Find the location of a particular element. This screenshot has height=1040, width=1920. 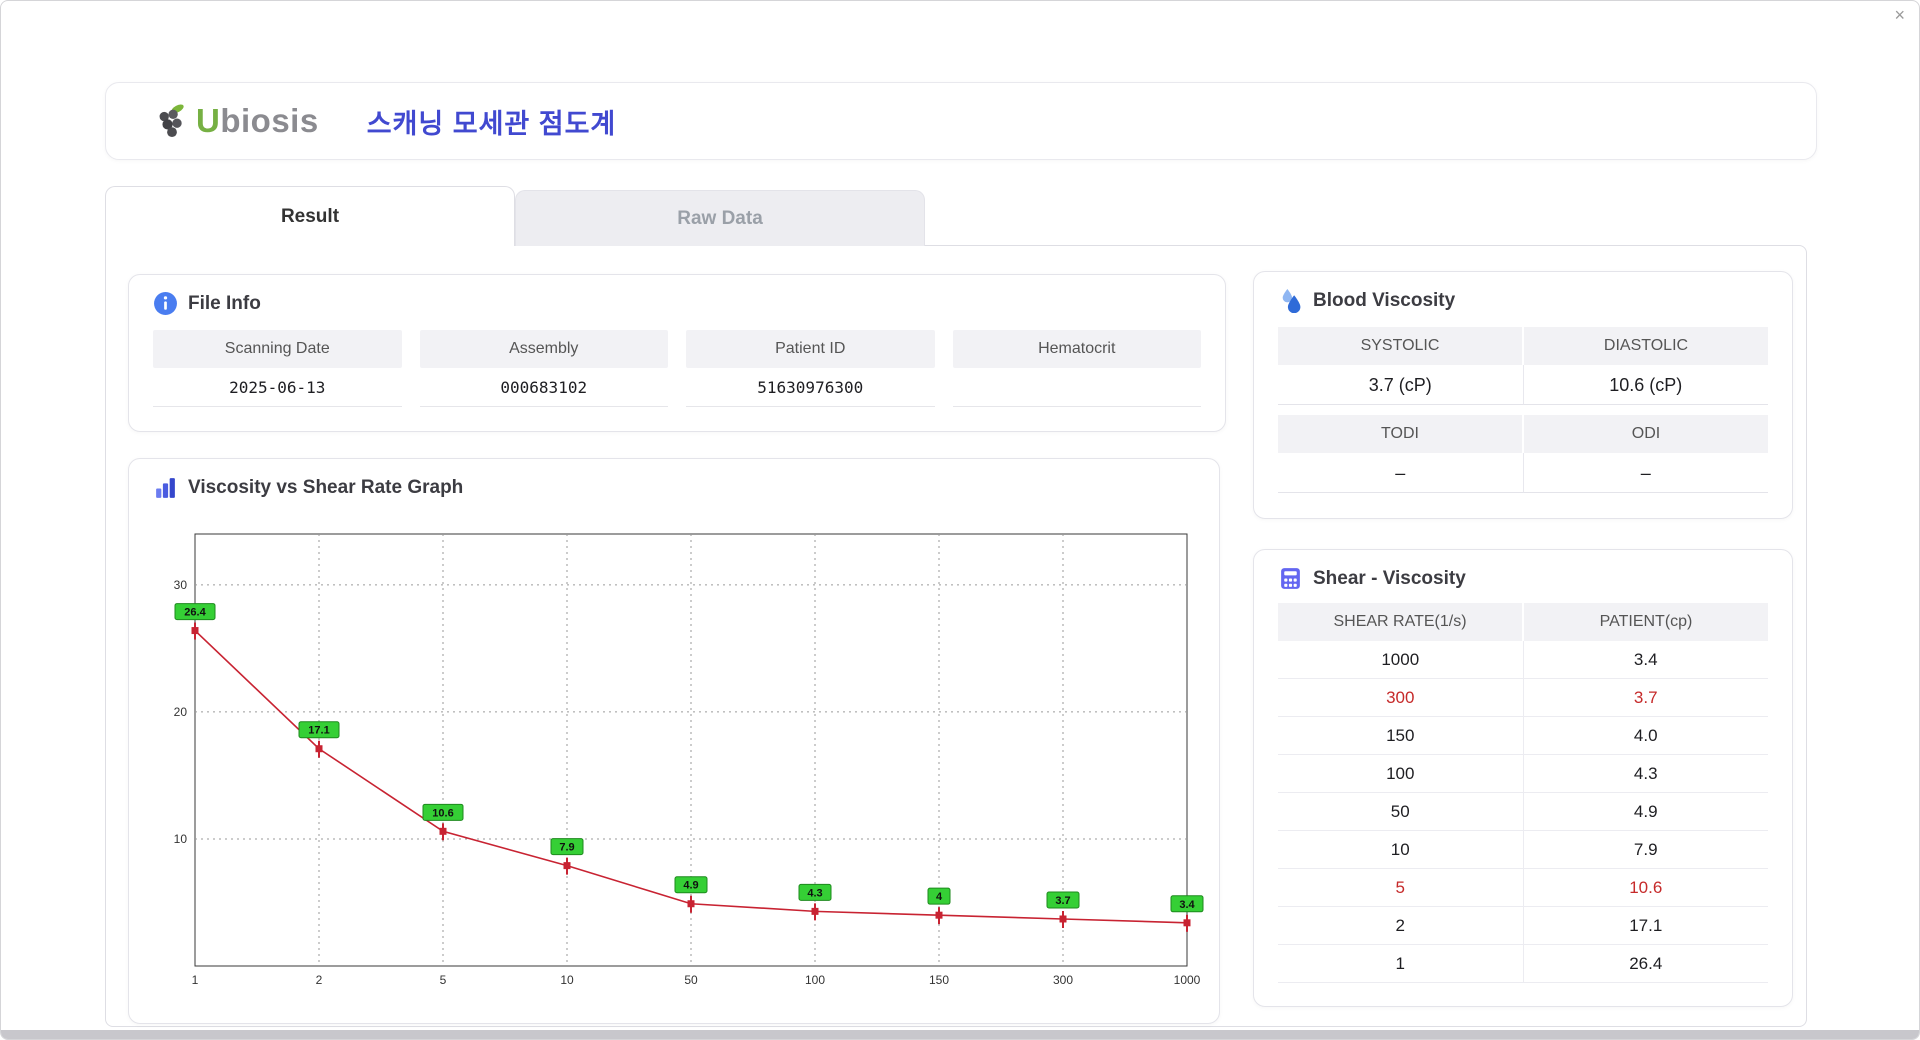

field-scanning-date: Scanning Date 2025-06-13 is located at coordinates (277, 368).